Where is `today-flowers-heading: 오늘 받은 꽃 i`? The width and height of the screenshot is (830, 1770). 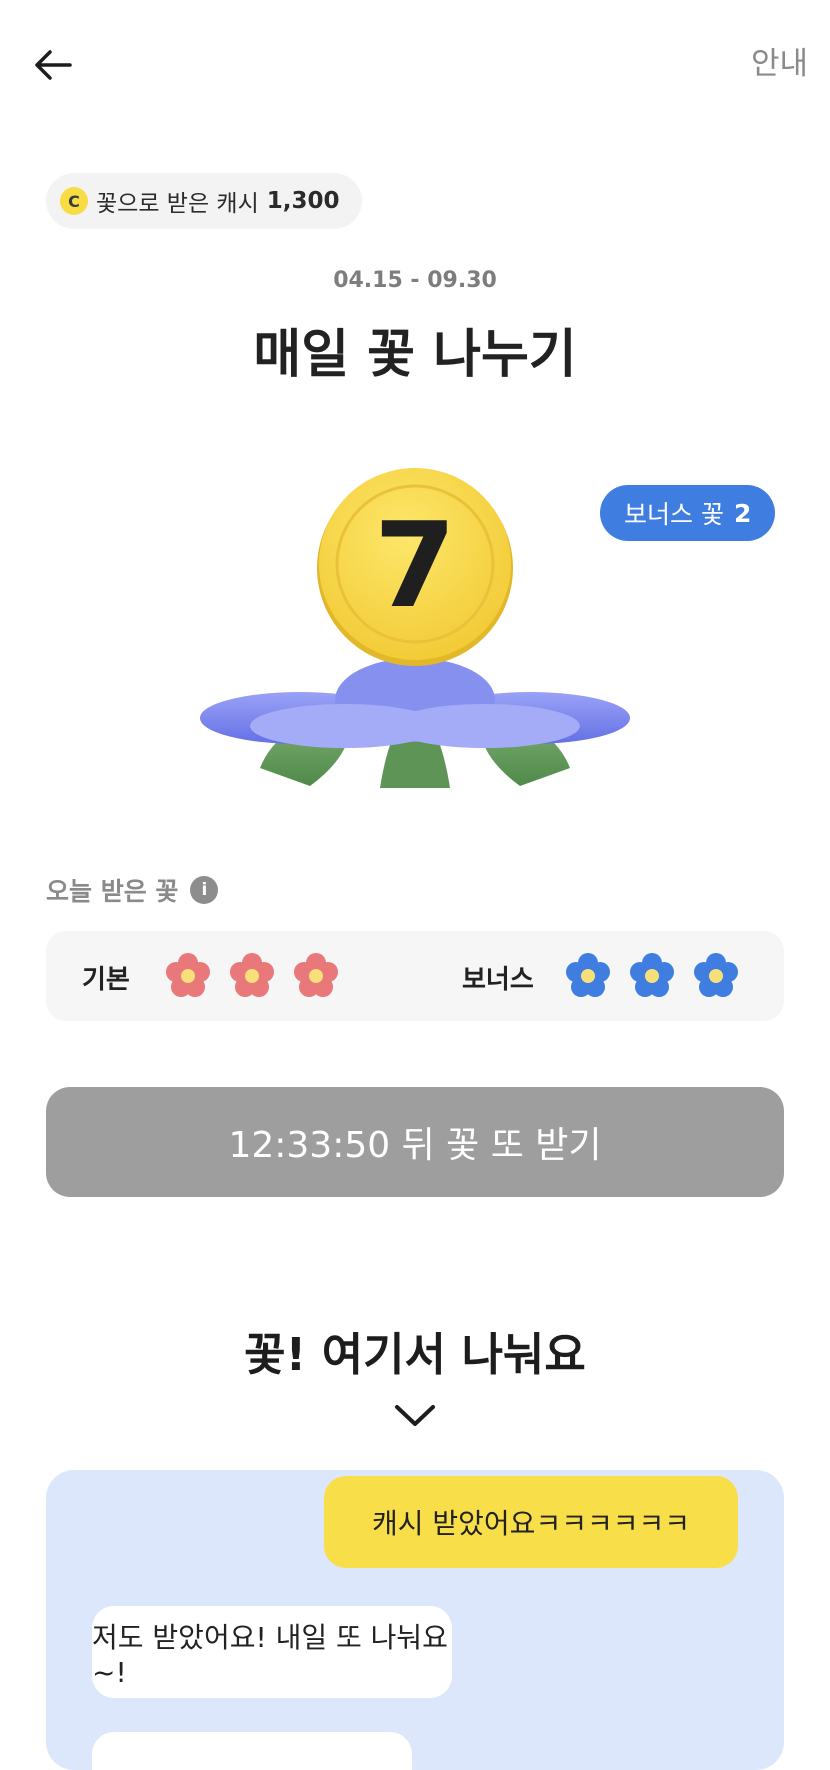 today-flowers-heading: 오늘 받은 꽃 i is located at coordinates (132, 890).